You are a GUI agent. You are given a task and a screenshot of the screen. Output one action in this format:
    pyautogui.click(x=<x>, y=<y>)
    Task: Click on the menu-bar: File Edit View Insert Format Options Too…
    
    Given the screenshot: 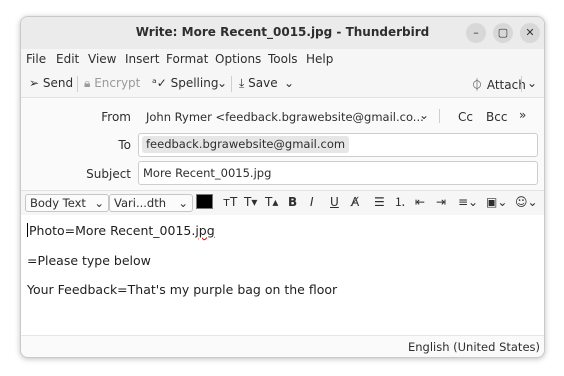 What is the action you would take?
    pyautogui.click(x=282, y=60)
    